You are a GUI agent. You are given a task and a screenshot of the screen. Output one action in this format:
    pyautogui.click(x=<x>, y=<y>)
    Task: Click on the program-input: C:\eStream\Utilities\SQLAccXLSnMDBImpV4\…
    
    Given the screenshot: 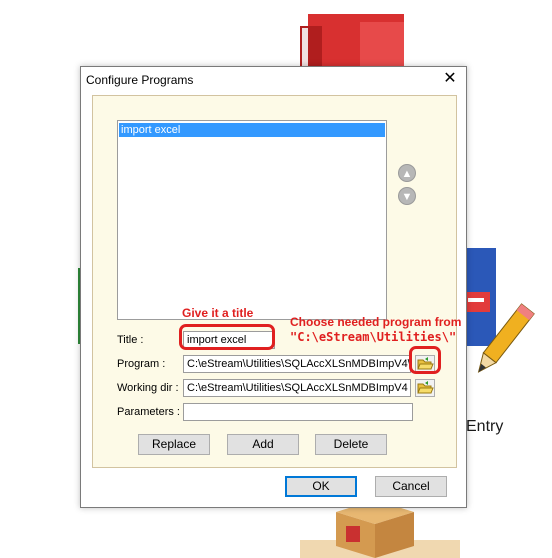 What is the action you would take?
    pyautogui.click(x=297, y=364)
    